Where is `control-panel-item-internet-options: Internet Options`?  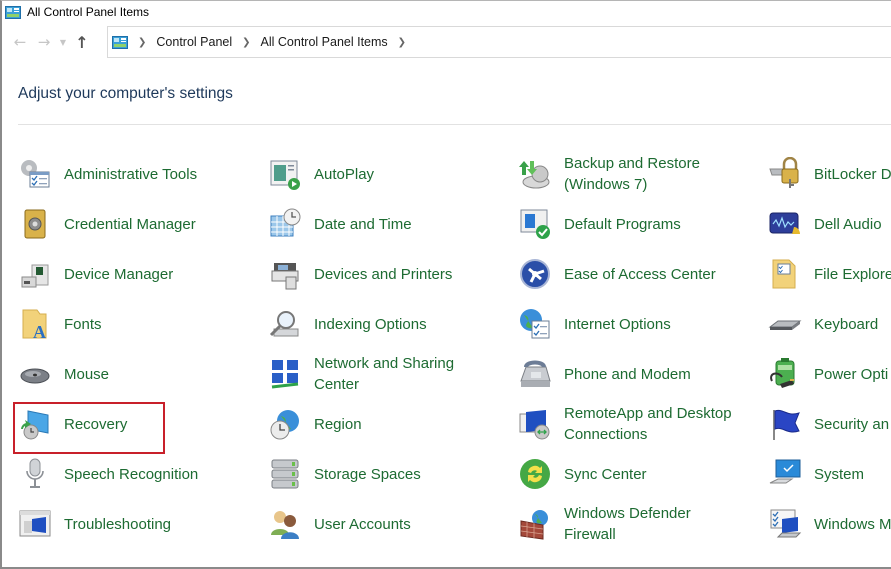
control-panel-item-internet-options: Internet Options is located at coordinates (586, 324).